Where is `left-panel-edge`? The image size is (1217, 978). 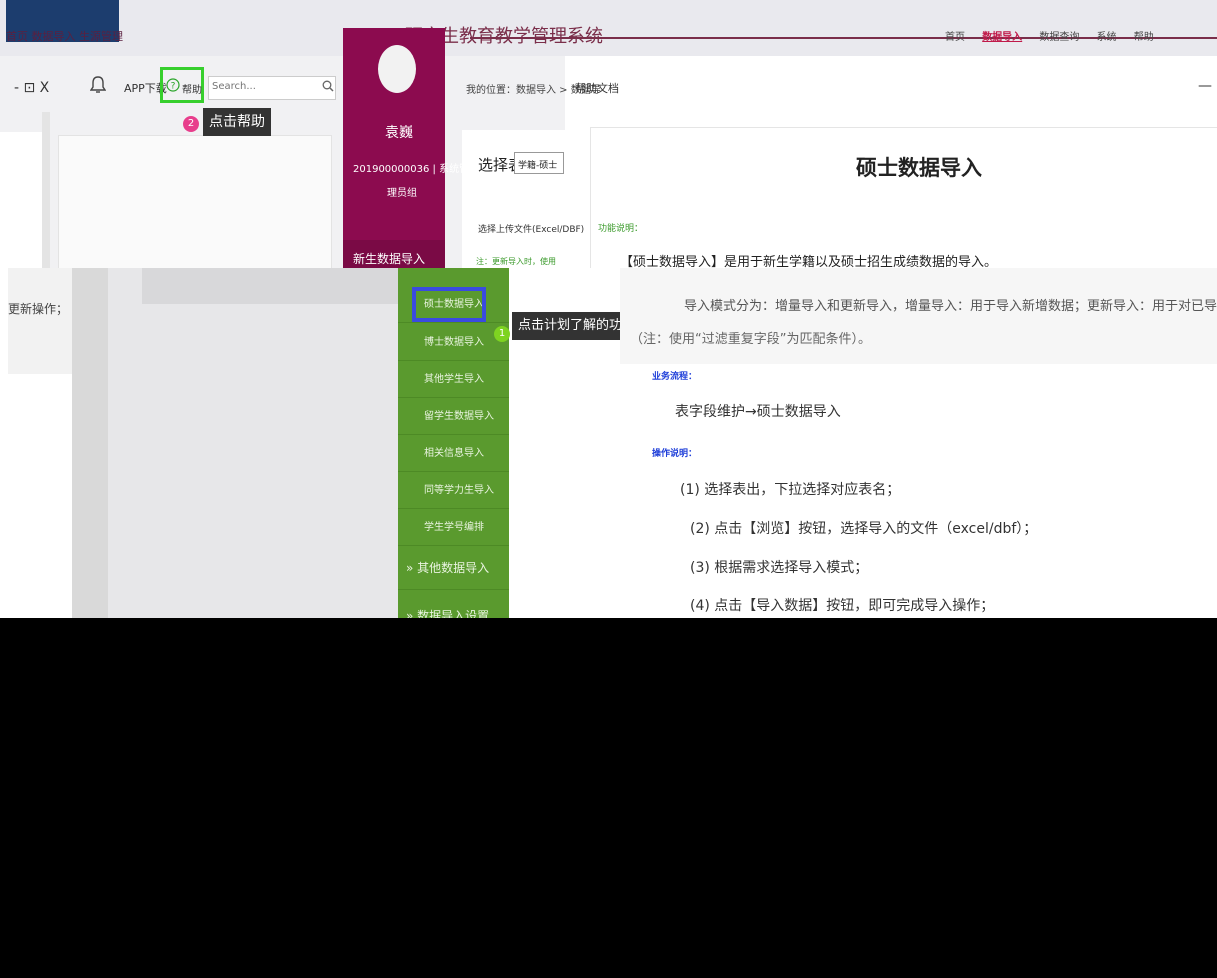
left-panel-edge is located at coordinates (40, 496).